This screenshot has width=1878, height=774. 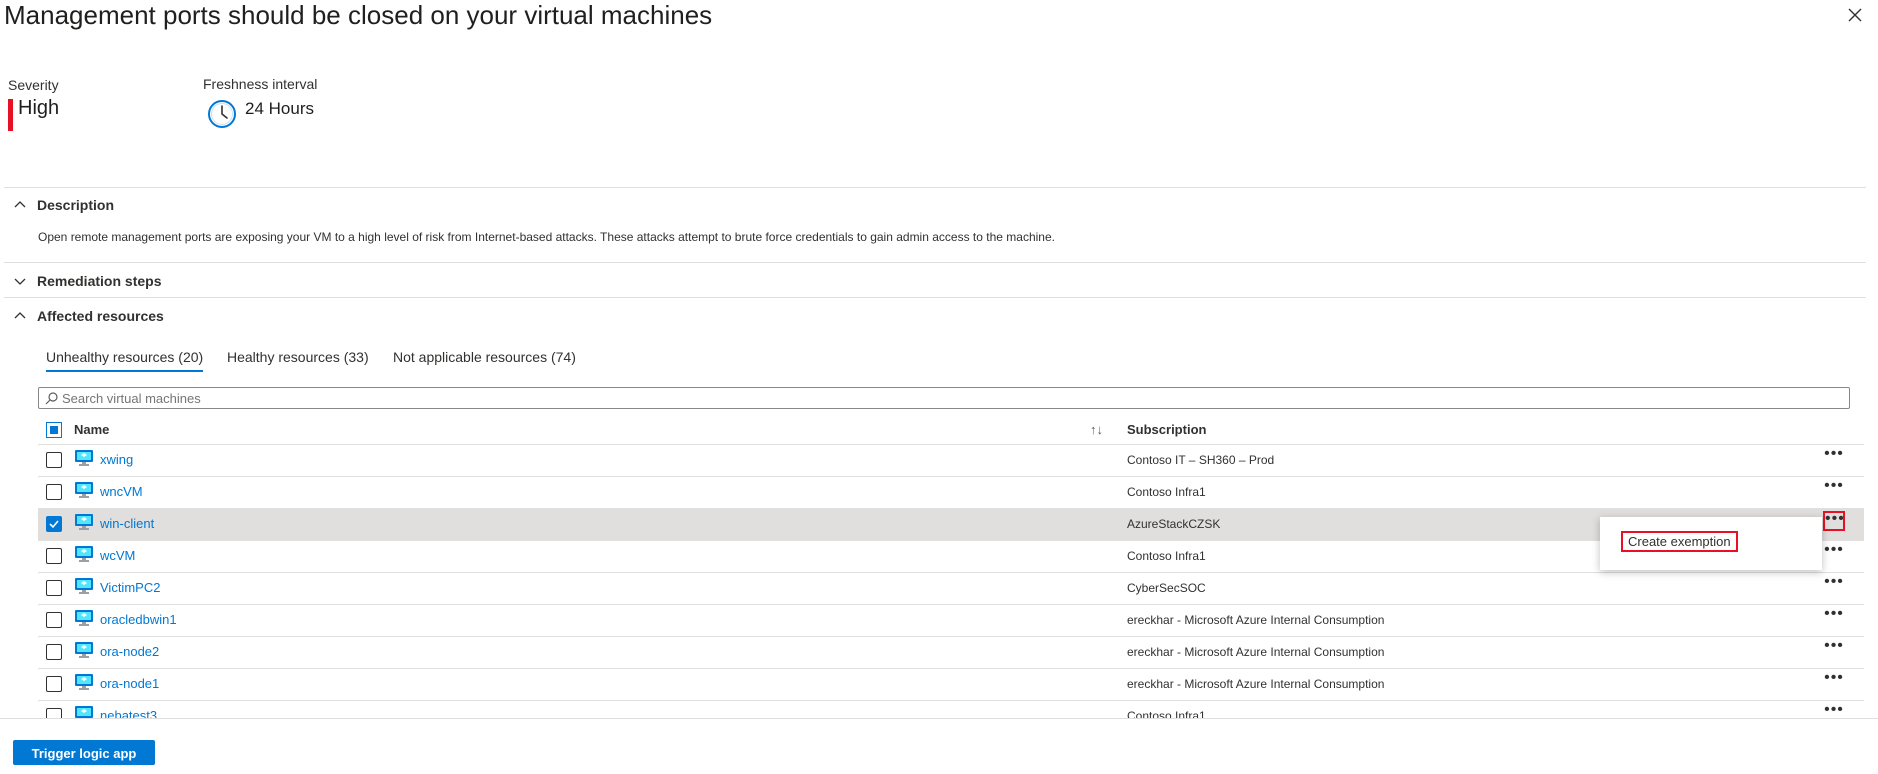 I want to click on tab-healthy: Healthy resources (33), so click(x=298, y=357).